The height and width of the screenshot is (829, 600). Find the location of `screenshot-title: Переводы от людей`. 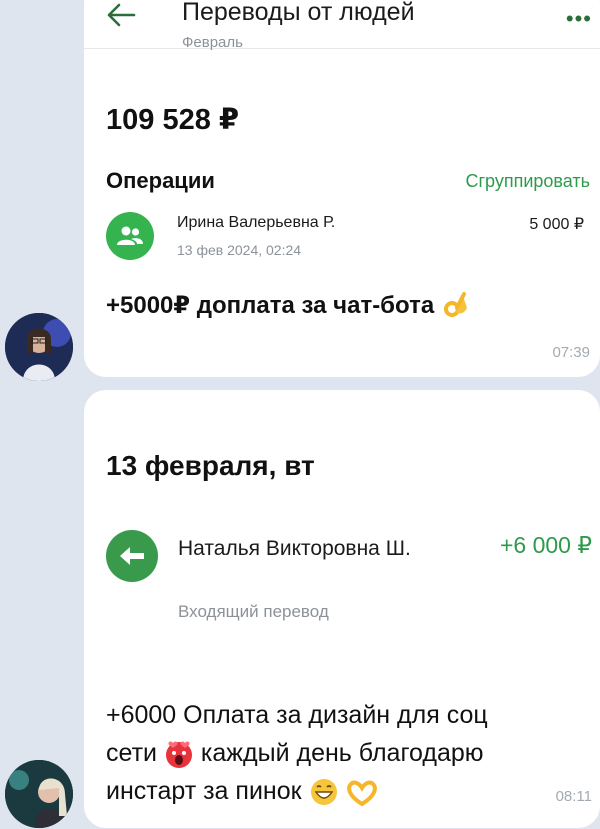

screenshot-title: Переводы от людей is located at coordinates (298, 13).